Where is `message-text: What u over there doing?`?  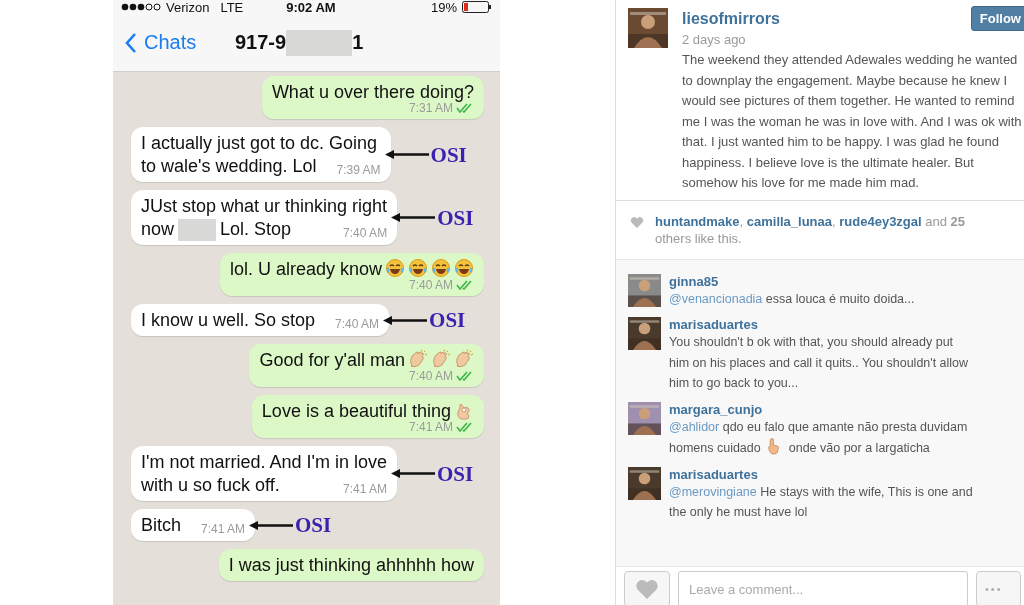
message-text: What u over there doing? is located at coordinates (372, 92).